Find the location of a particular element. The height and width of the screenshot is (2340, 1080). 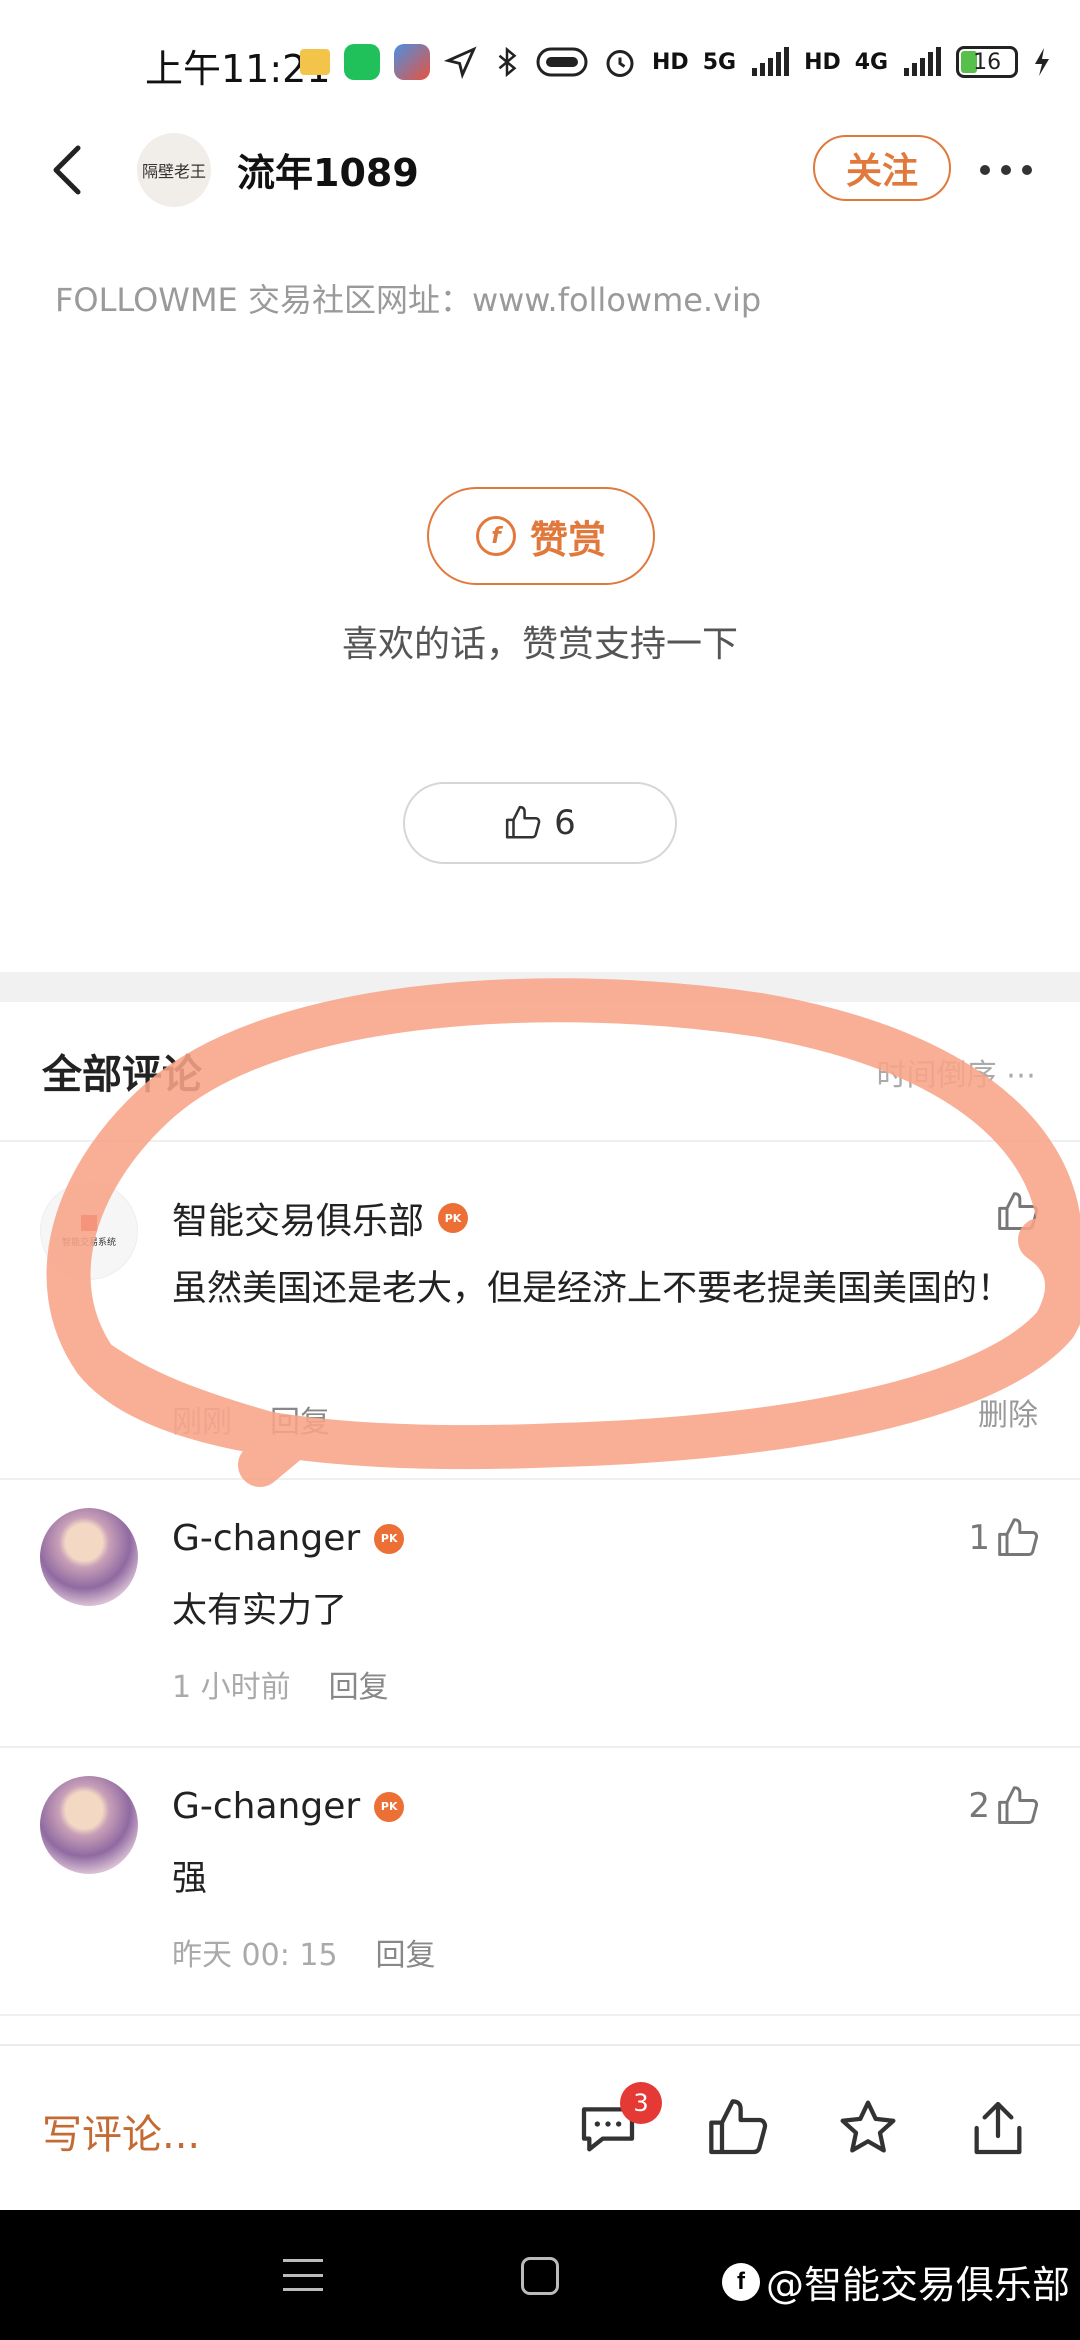

weibo-logo-icon: f is located at coordinates (741, 2281).